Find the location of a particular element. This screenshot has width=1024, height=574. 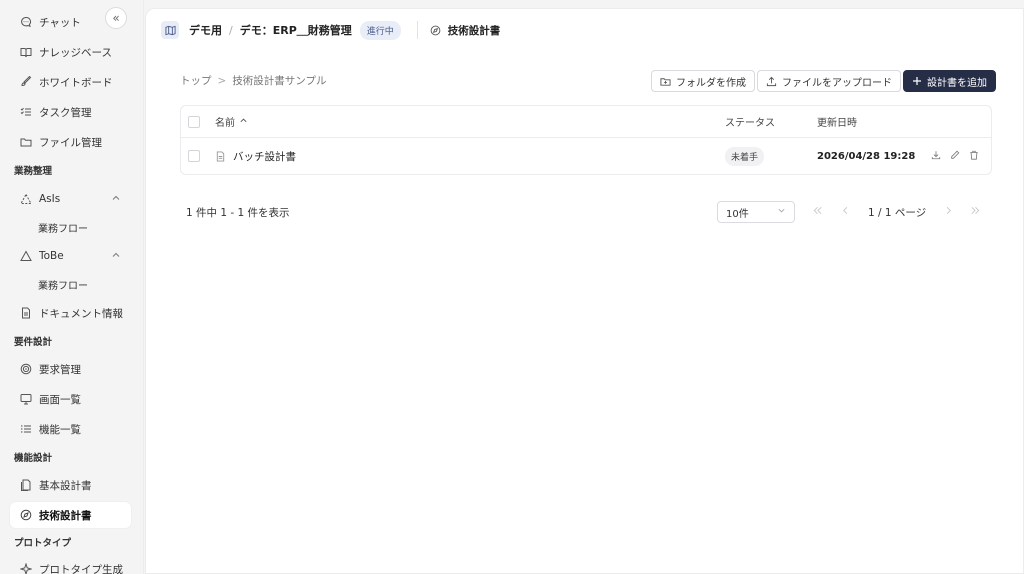

top-bar: デモ用 / デモ：ERP＿財務管理 進行中 技術設計書 is located at coordinates (584, 30).